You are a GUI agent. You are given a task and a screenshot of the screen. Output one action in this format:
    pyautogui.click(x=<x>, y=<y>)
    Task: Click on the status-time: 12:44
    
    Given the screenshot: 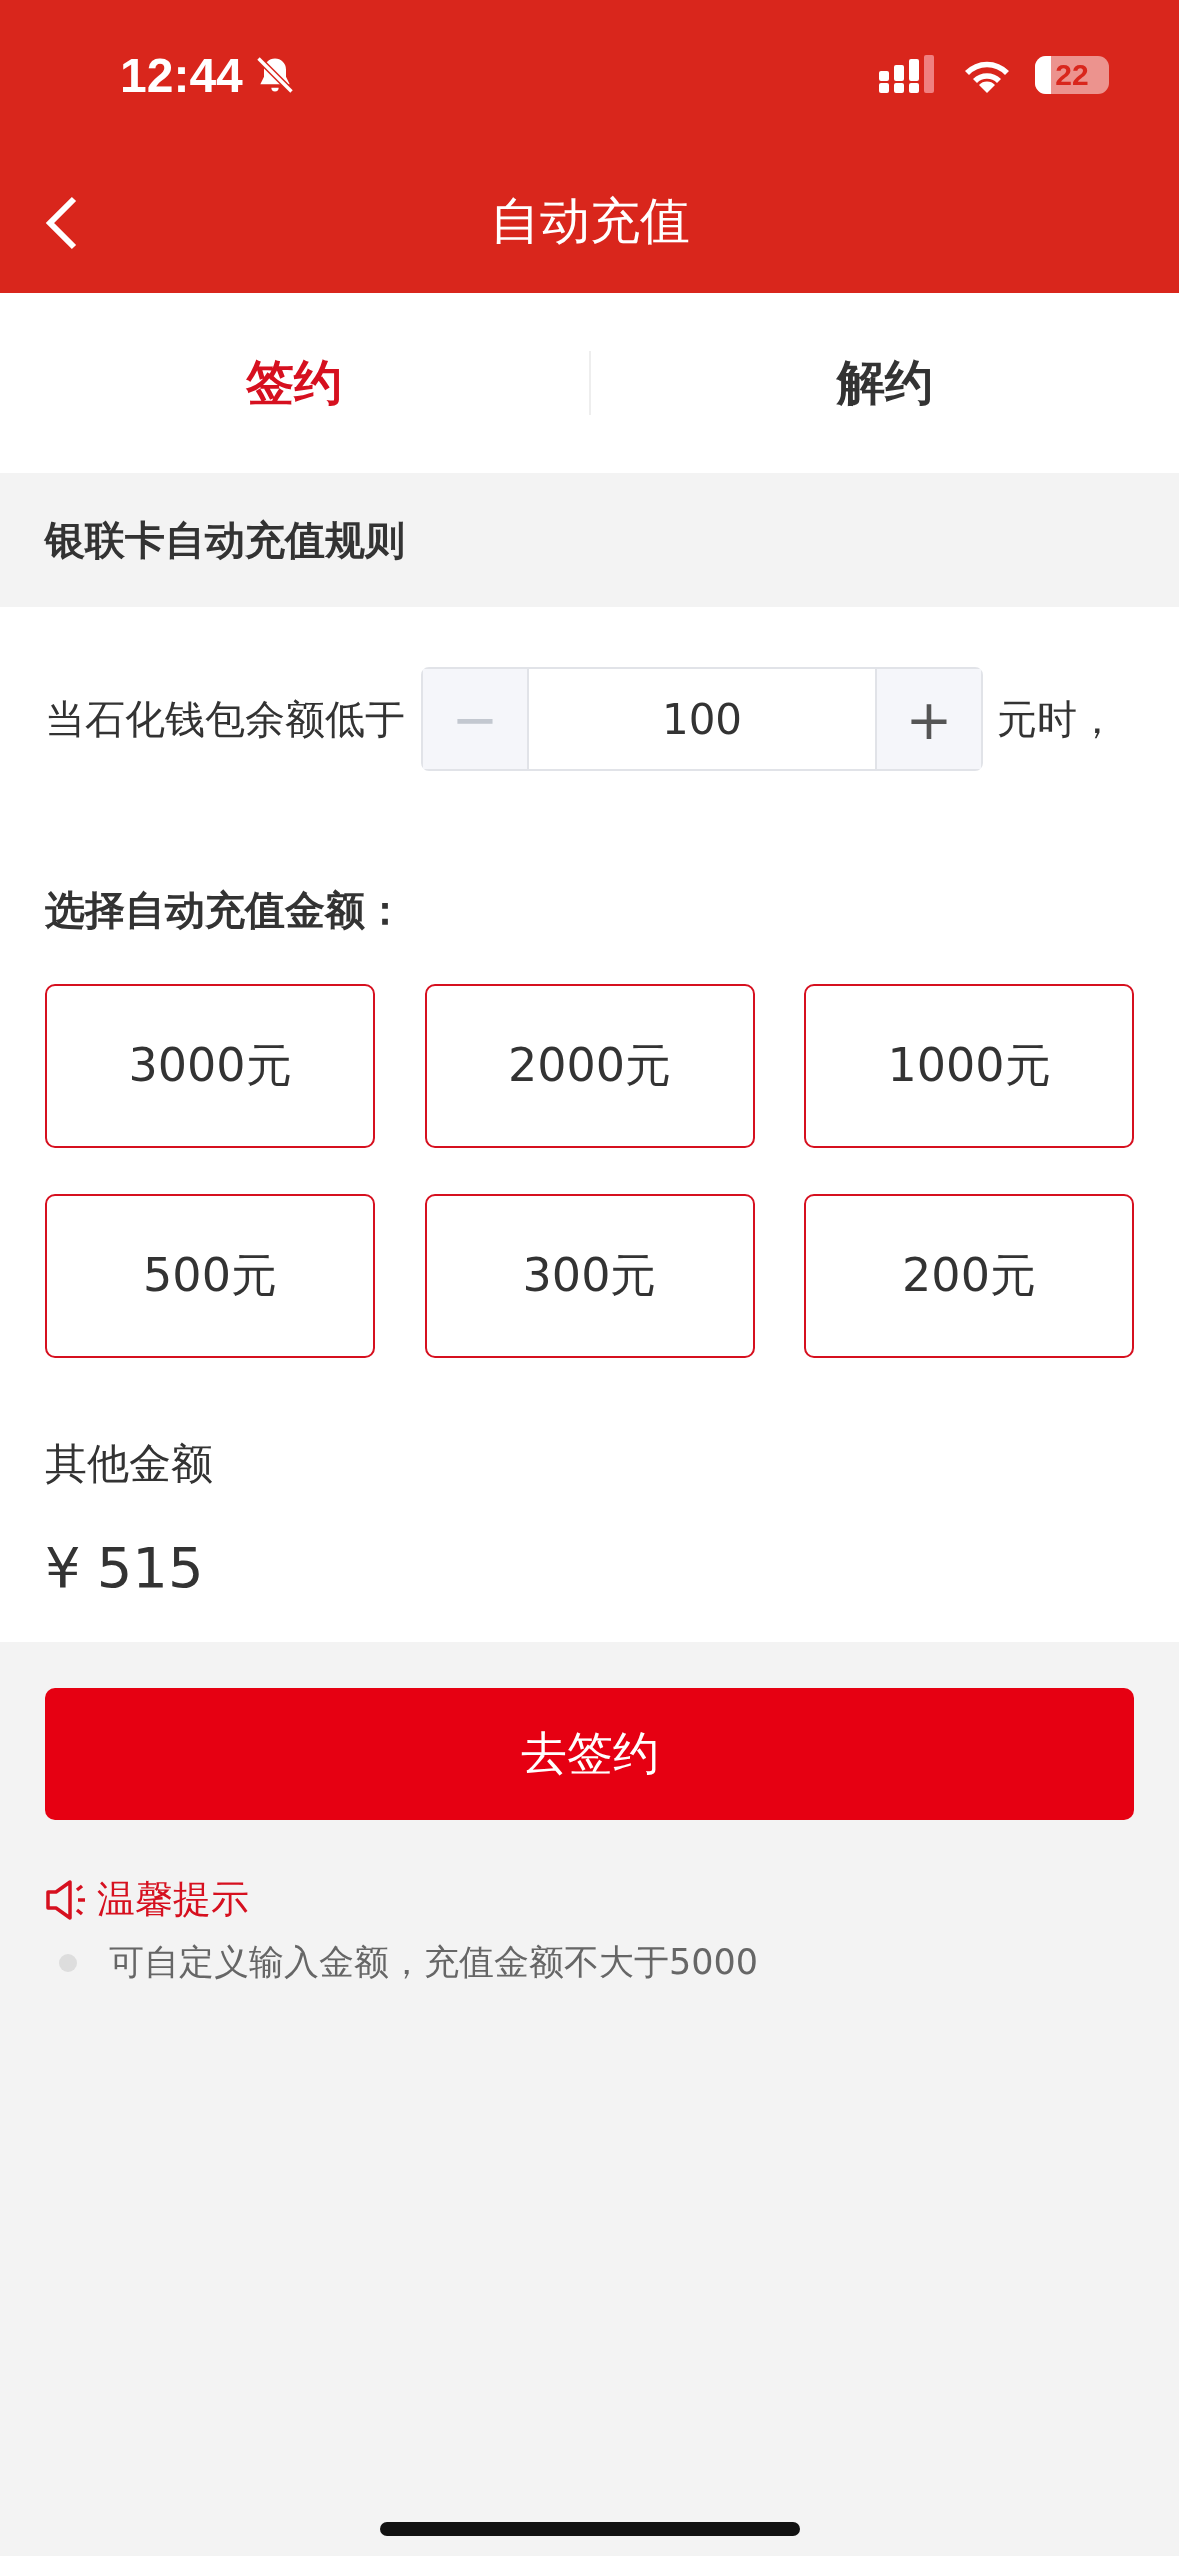 What is the action you would take?
    pyautogui.click(x=181, y=75)
    